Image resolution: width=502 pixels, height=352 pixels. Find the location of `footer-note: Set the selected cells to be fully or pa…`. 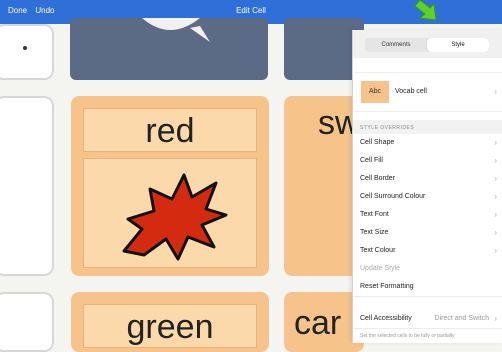

footer-note: Set the selected cells to be fully or pa… is located at coordinates (407, 336).